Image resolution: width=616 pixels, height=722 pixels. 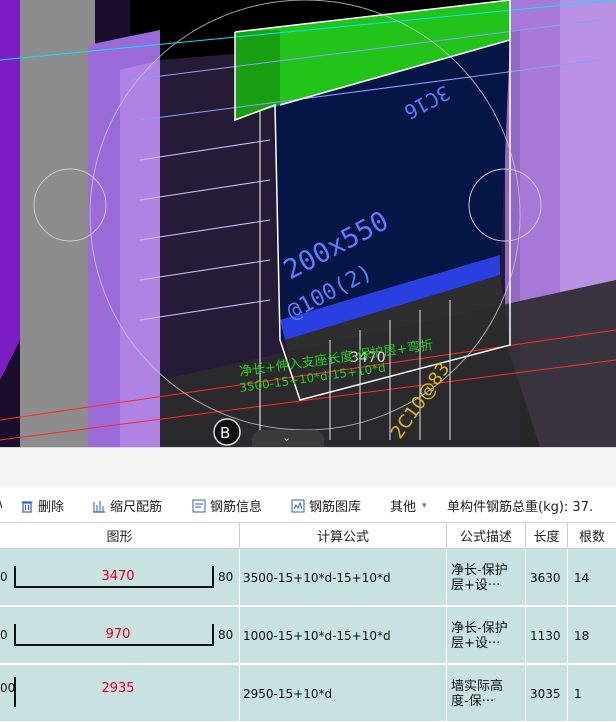 What do you see at coordinates (592, 693) in the screenshot?
I see `count-cell: 1` at bounding box center [592, 693].